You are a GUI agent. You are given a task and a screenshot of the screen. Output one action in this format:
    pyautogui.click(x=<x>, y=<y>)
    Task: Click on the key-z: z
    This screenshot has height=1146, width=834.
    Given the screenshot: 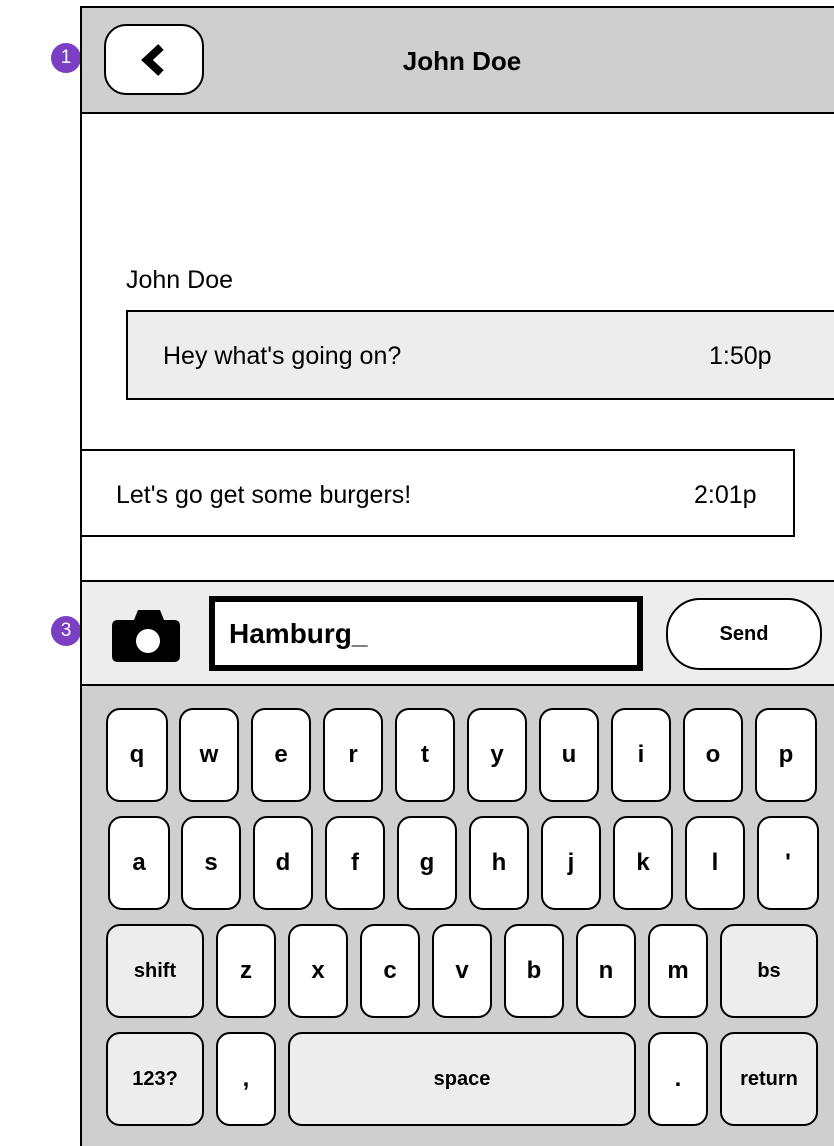 What is the action you would take?
    pyautogui.click(x=246, y=971)
    